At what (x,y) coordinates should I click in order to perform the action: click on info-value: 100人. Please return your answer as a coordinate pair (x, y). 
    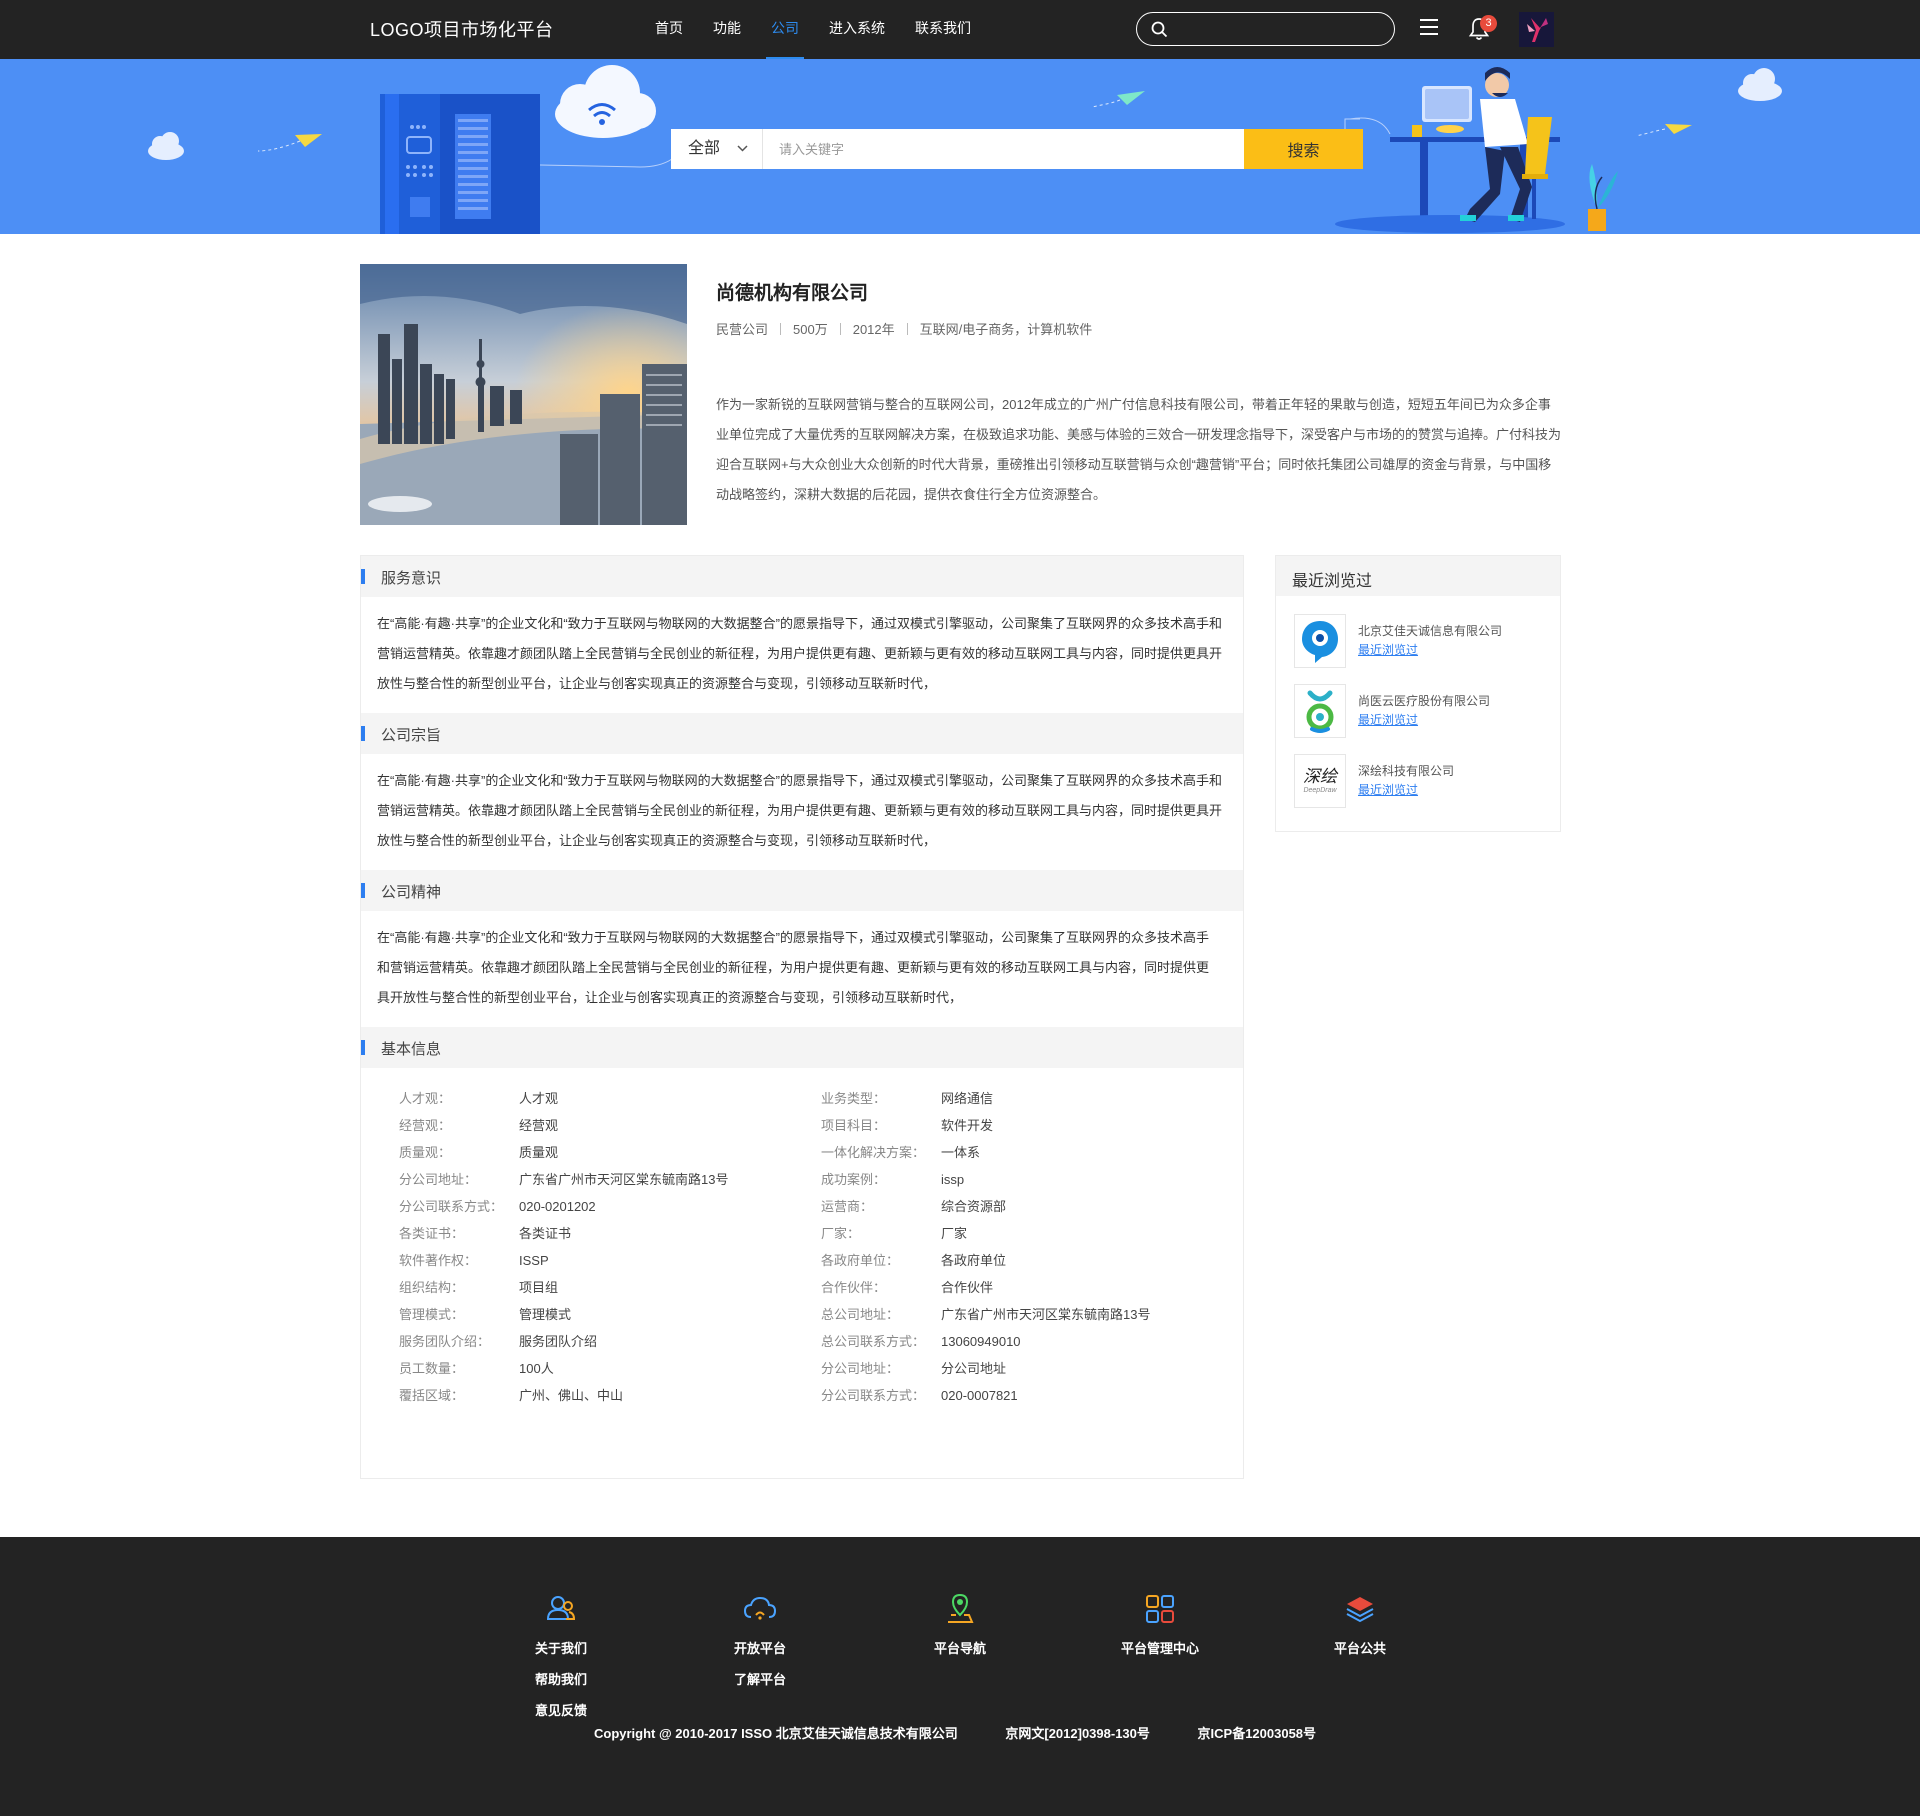
    Looking at the image, I should click on (536, 1368).